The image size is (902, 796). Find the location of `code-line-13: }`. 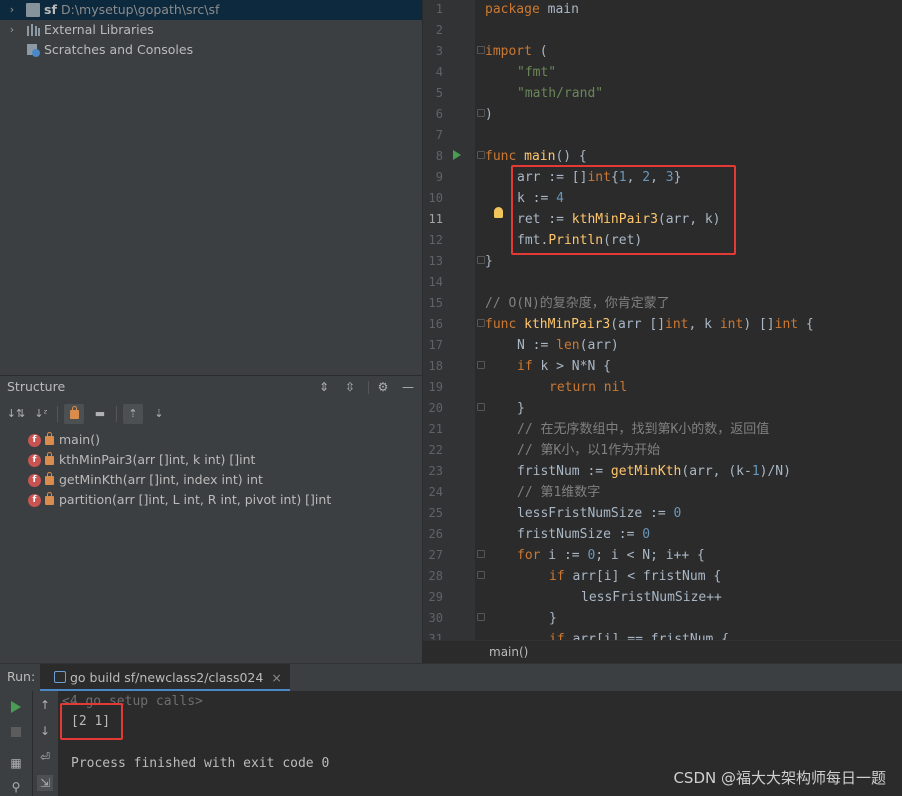

code-line-13: } is located at coordinates (489, 261).